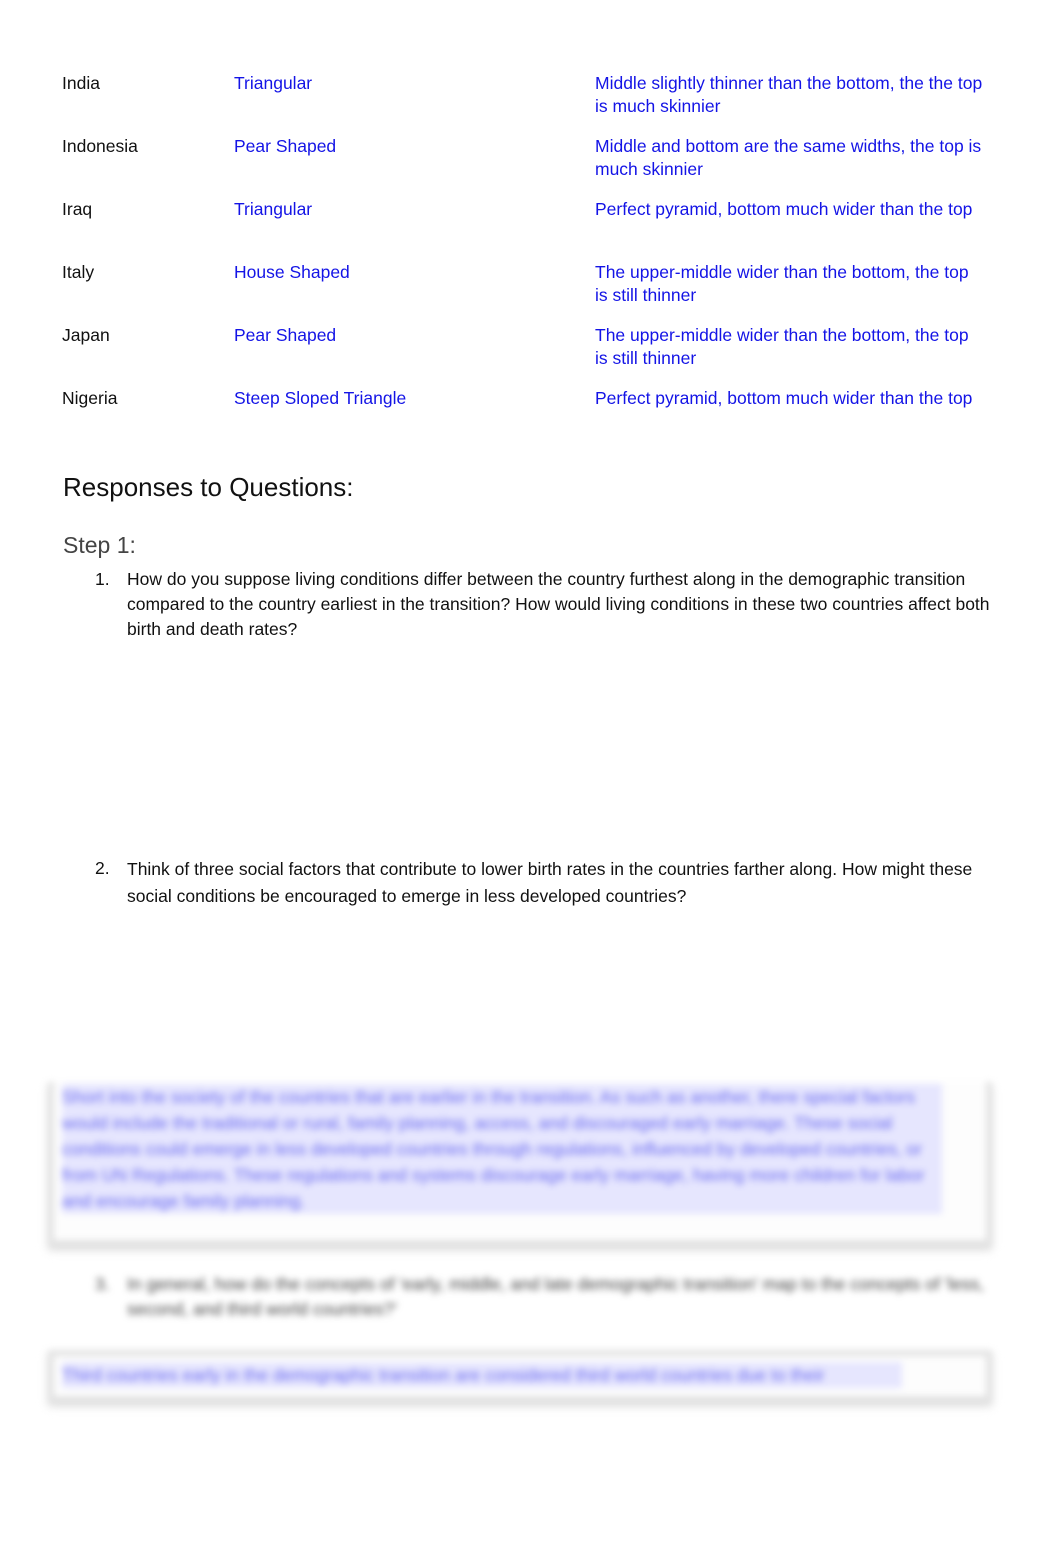 Image resolution: width=1062 pixels, height=1556 pixels. What do you see at coordinates (102, 1284) in the screenshot?
I see `question-number: 3.` at bounding box center [102, 1284].